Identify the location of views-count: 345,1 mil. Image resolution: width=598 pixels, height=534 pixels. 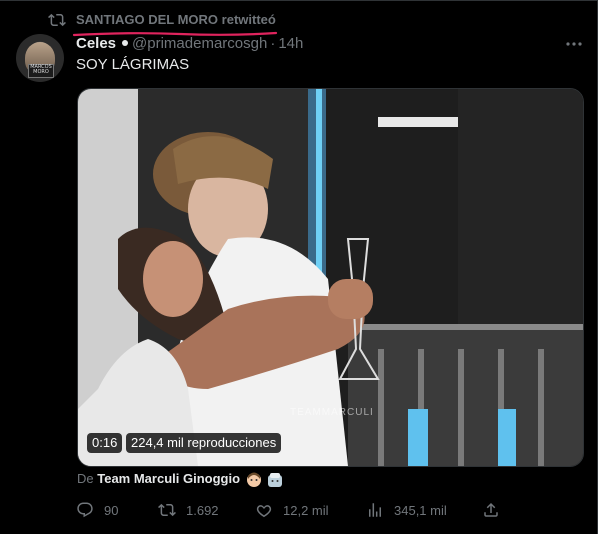
(420, 510).